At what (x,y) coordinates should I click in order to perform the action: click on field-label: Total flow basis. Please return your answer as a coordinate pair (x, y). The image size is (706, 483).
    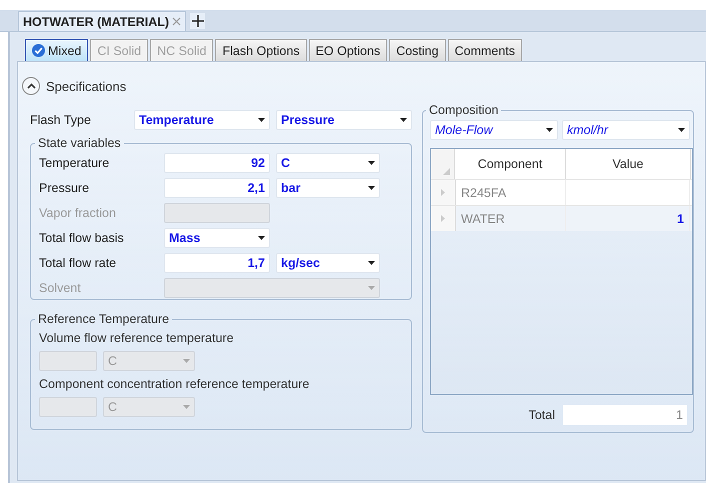
    Looking at the image, I should click on (82, 237).